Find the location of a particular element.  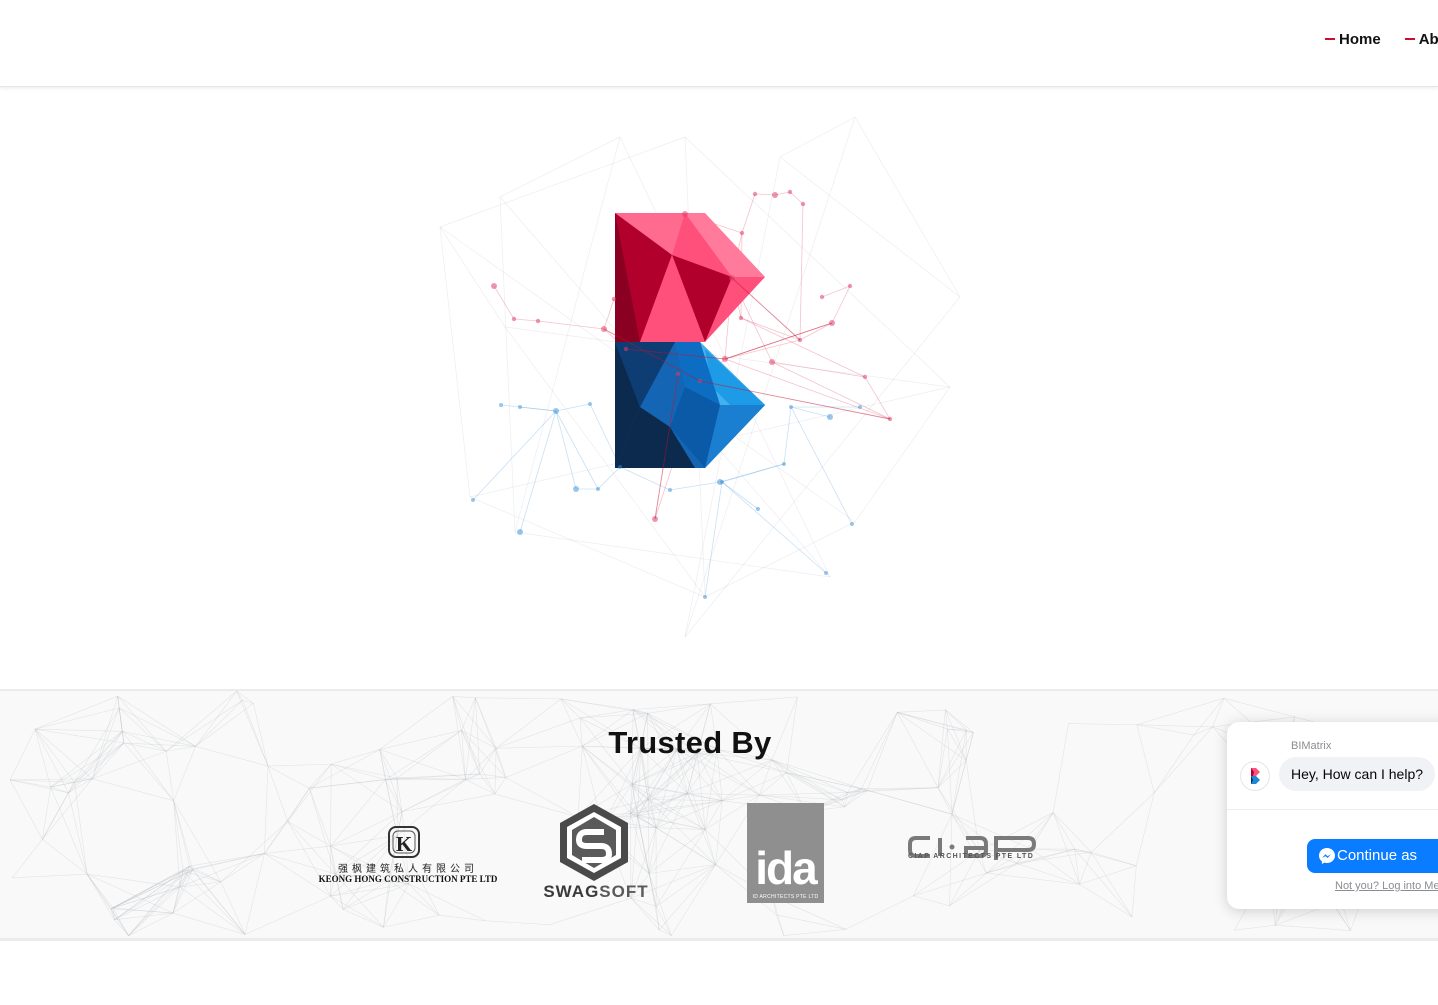

ida-subtext: ID ARCHITECTS PTE LTD is located at coordinates (785, 897).